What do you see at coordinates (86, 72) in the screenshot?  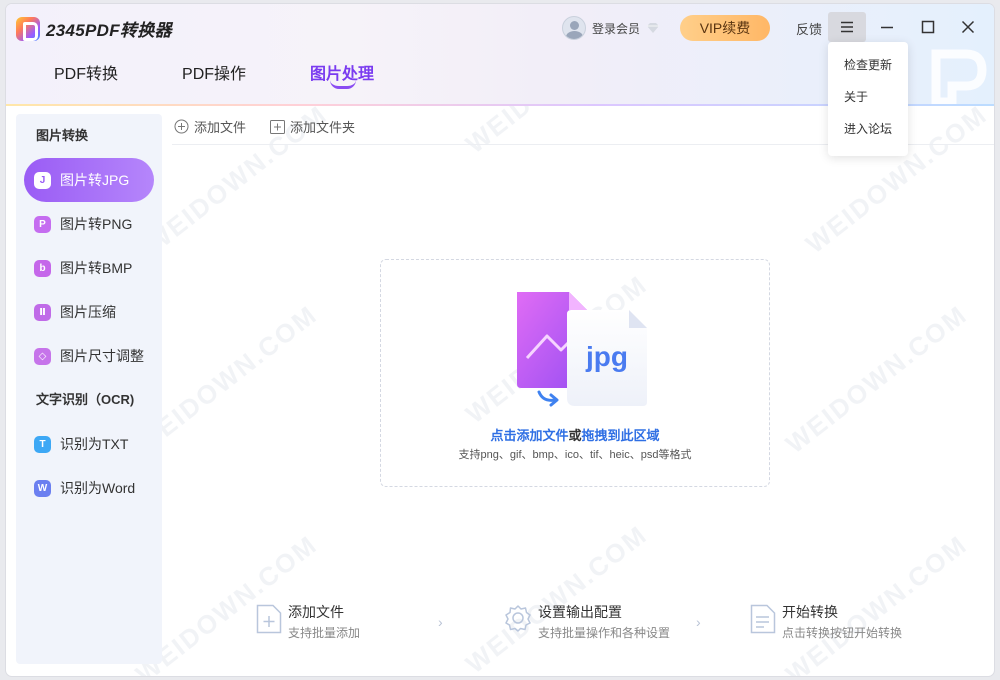 I see `tab-pdf-convert: PDF转换` at bounding box center [86, 72].